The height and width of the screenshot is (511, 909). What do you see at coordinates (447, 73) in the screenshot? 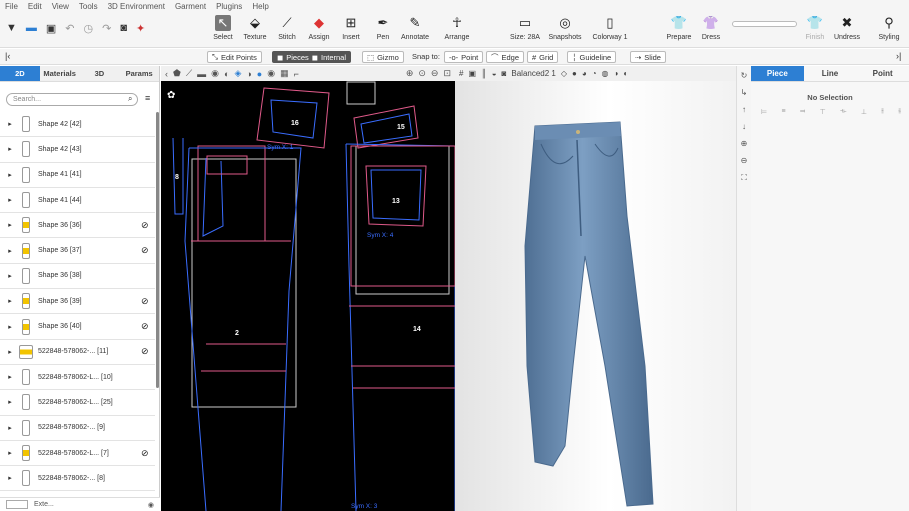
I see `zoom-fit-icon: ⊡` at bounding box center [447, 73].